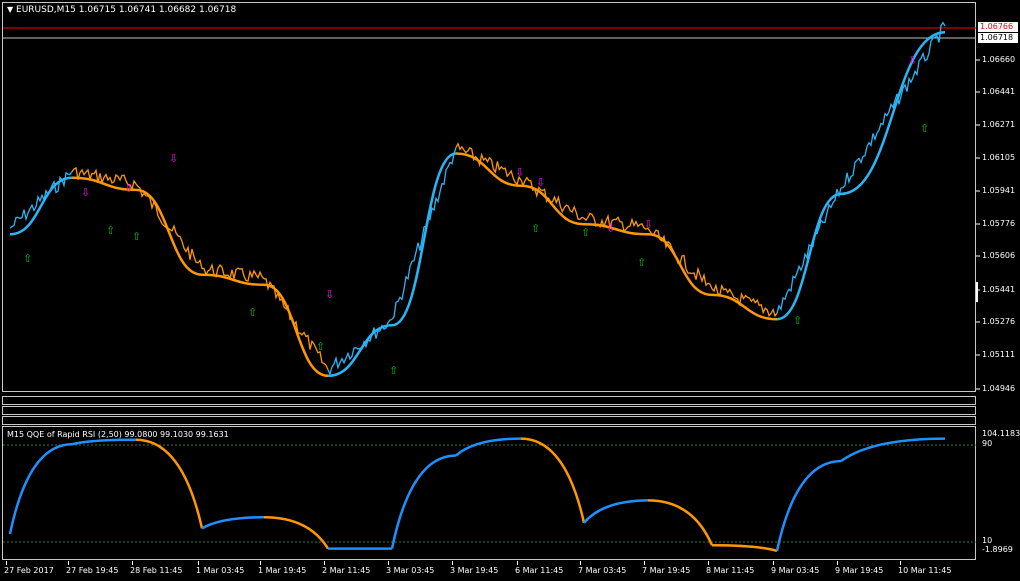  Describe the element at coordinates (346, 570) in the screenshot. I see `time-axis-label: 2 Mar 11:45` at that location.